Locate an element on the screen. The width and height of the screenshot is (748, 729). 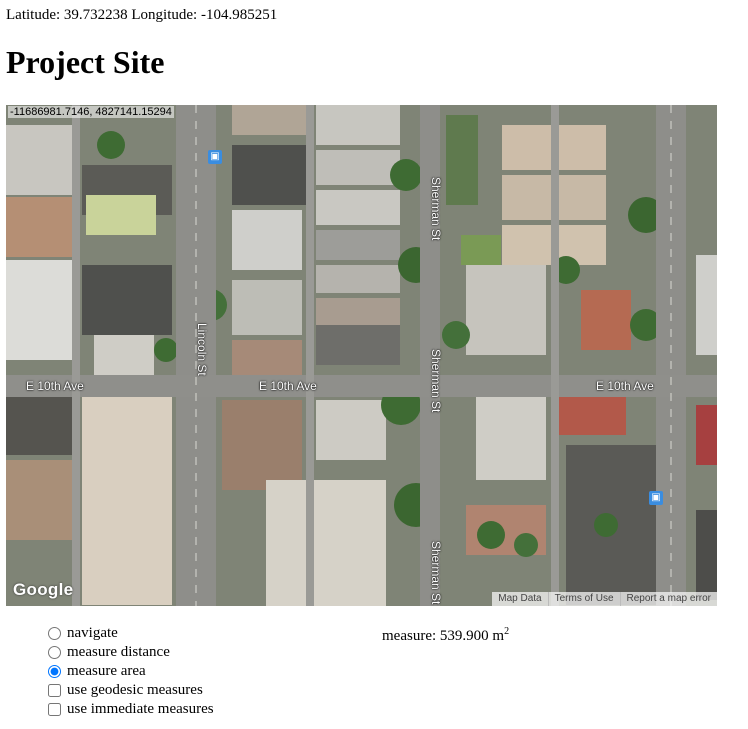
terms-of-use-link: Terms of Use is located at coordinates (583, 599).